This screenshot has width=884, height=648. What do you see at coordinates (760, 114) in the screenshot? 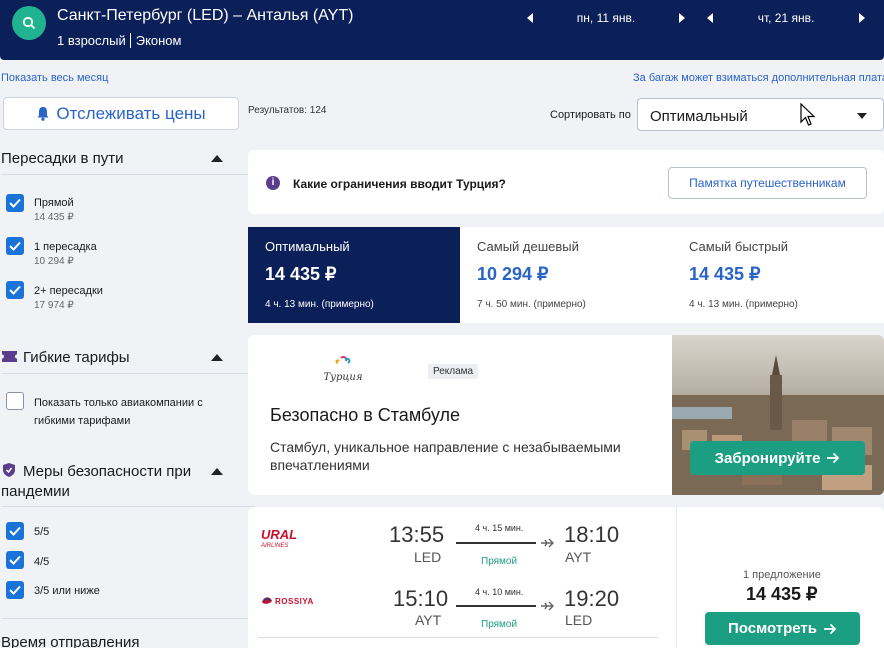
I see `sort-select: Оптимальный` at bounding box center [760, 114].